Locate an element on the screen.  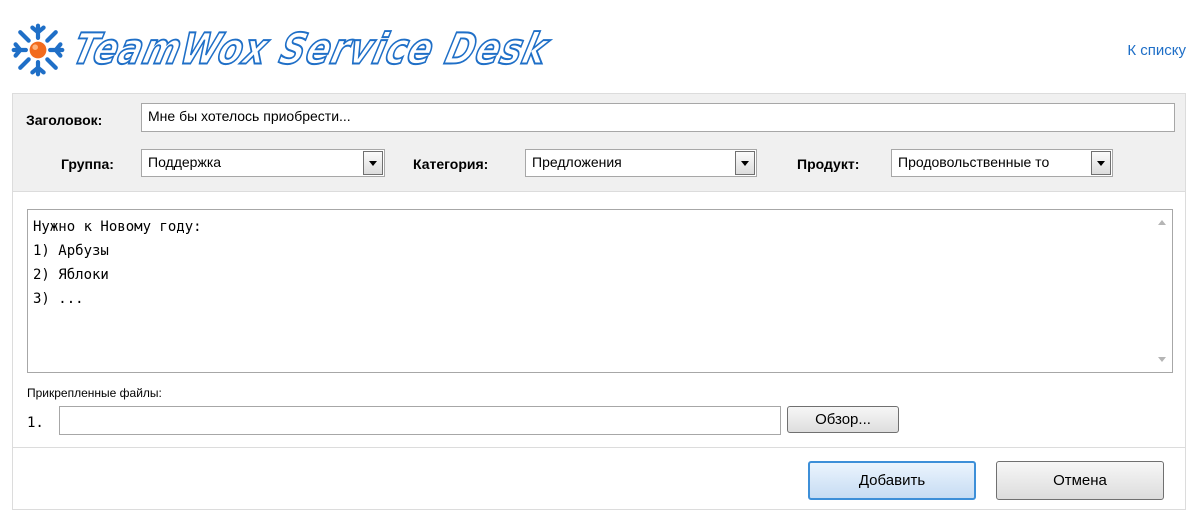
snowflake-logo-icon is located at coordinates (38, 50).